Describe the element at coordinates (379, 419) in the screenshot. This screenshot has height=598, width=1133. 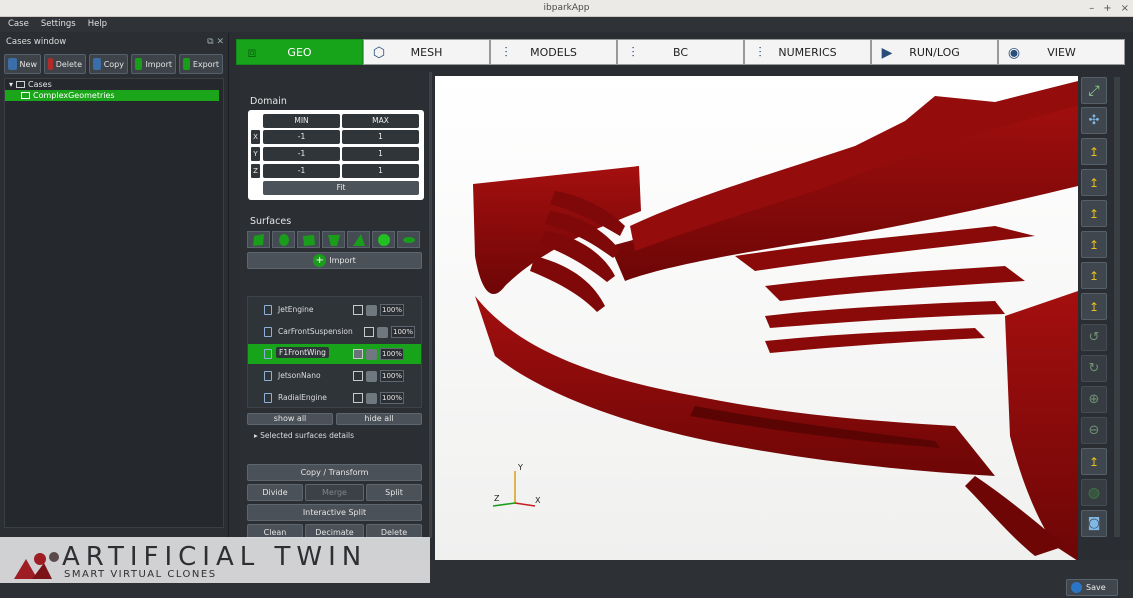
I see `hide-all-button: hide all` at that location.